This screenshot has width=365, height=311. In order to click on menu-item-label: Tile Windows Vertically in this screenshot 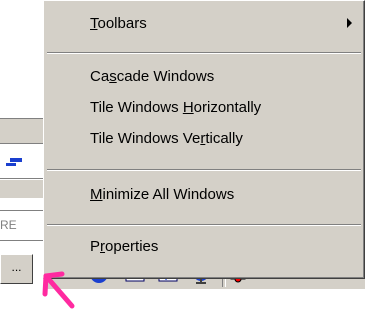, I will do `click(166, 138)`.